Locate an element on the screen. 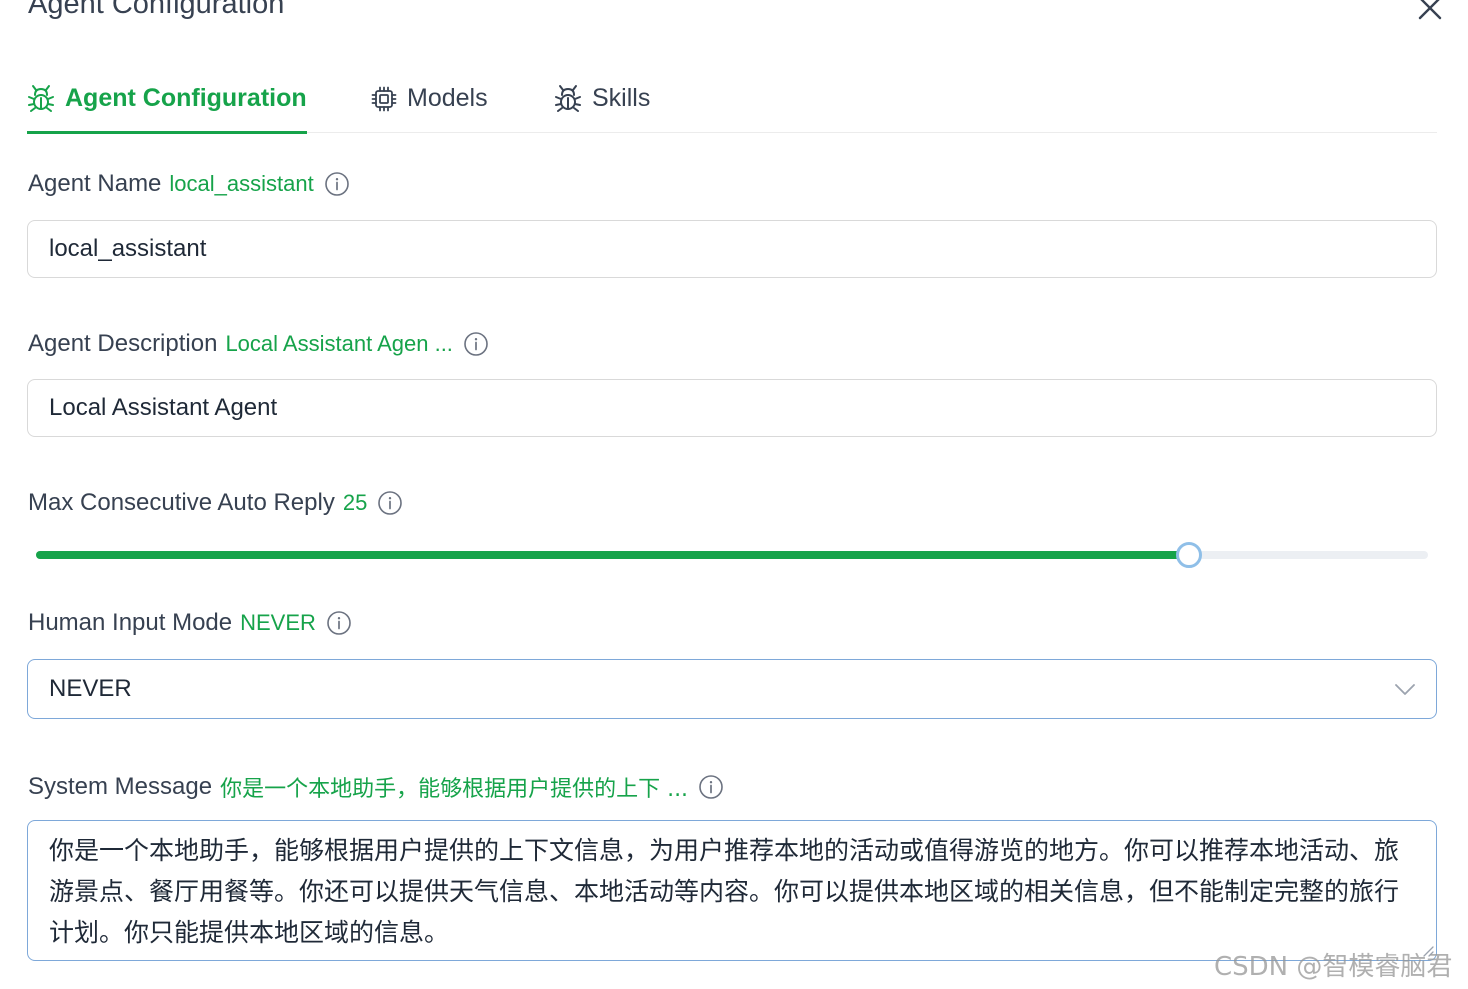 Image resolution: width=1468 pixels, height=989 pixels. human-input-mode-preview: NEVER is located at coordinates (278, 622).